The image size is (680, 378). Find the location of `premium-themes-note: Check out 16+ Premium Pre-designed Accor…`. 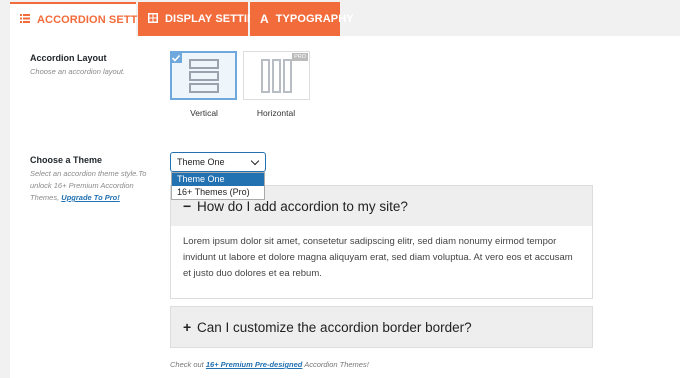

premium-themes-note: Check out 16+ Premium Pre-designed Accor… is located at coordinates (269, 364).